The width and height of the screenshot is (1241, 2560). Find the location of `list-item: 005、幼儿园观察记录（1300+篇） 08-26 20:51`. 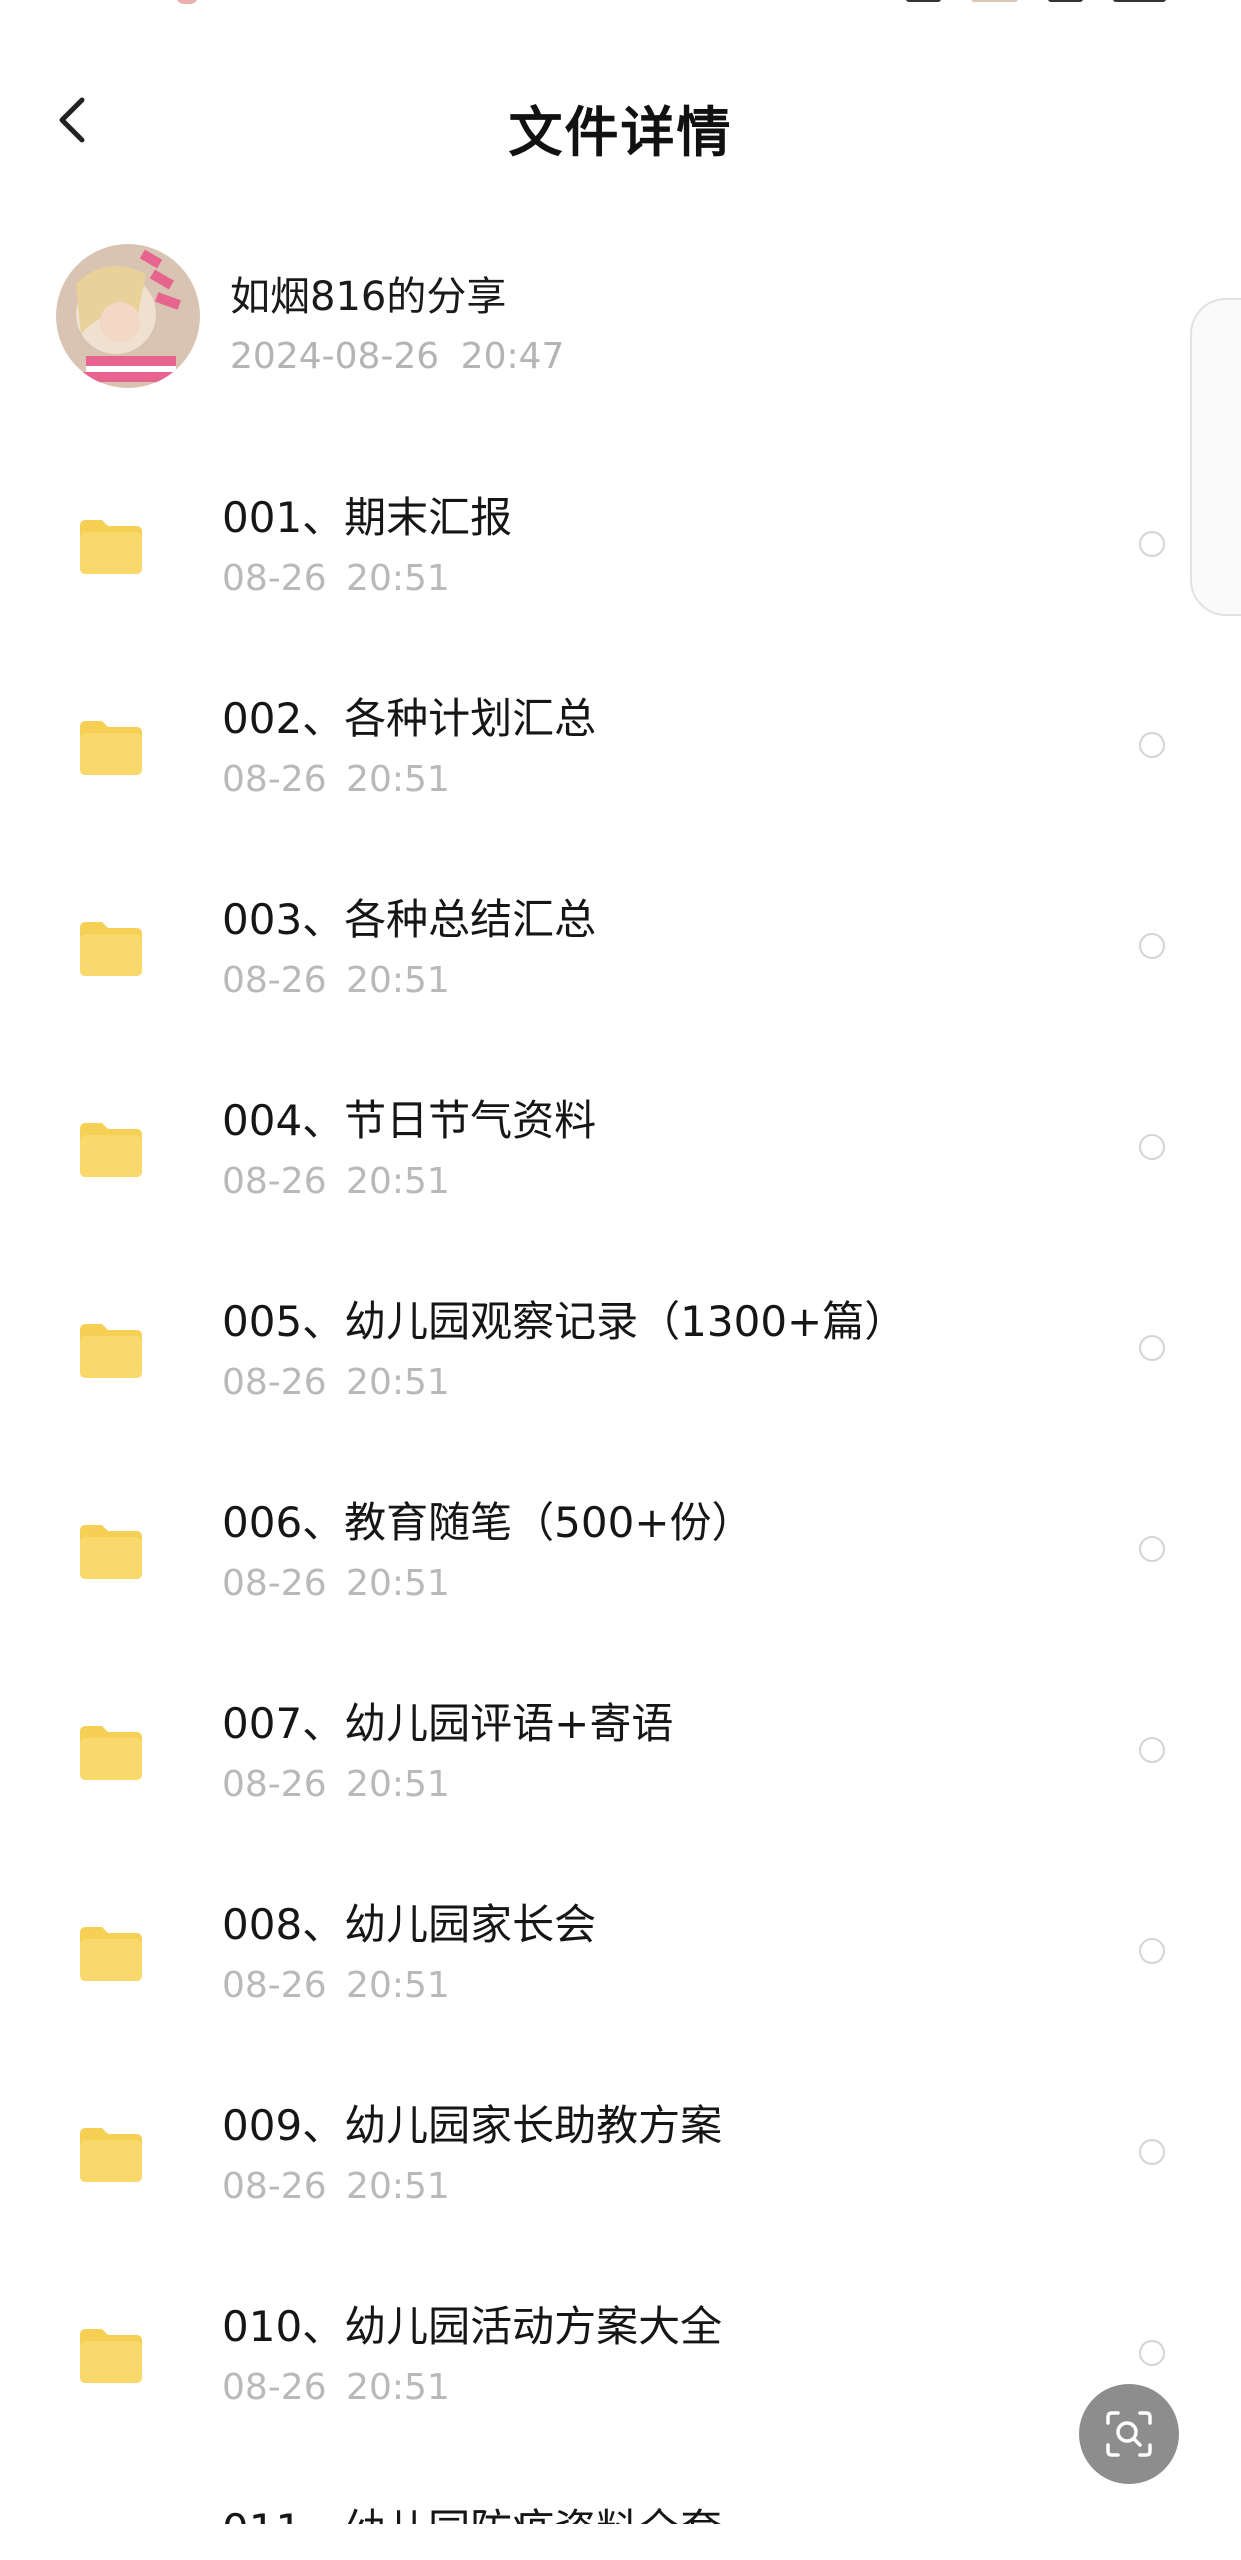

list-item: 005、幼儿园观察记录（1300+篇） 08-26 20:51 is located at coordinates (620, 1348).